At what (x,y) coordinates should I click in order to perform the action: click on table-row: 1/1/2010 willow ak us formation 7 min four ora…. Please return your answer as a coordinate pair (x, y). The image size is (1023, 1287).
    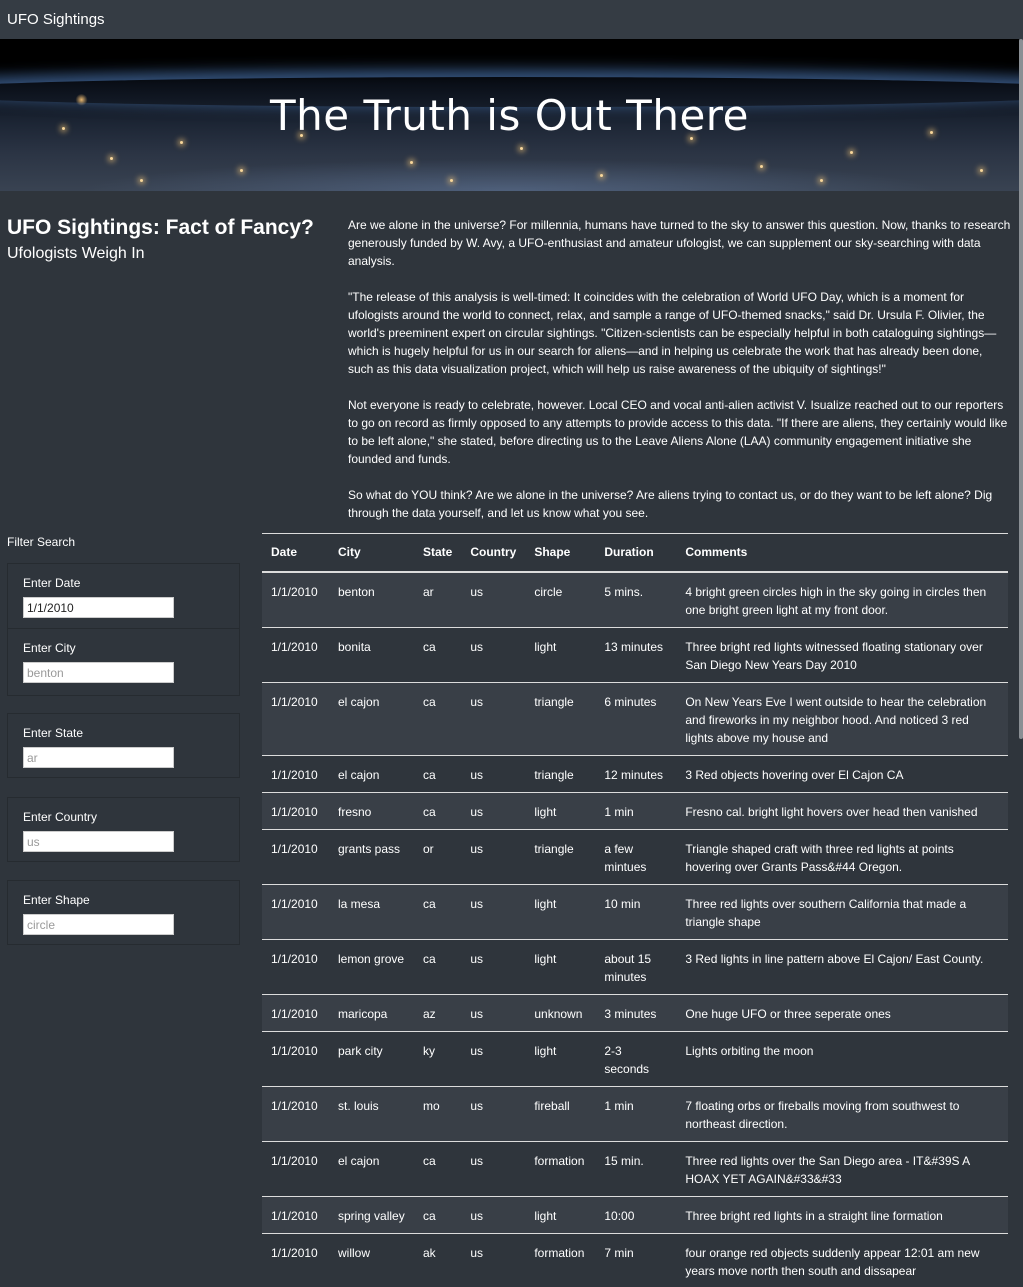
    Looking at the image, I should click on (635, 1259).